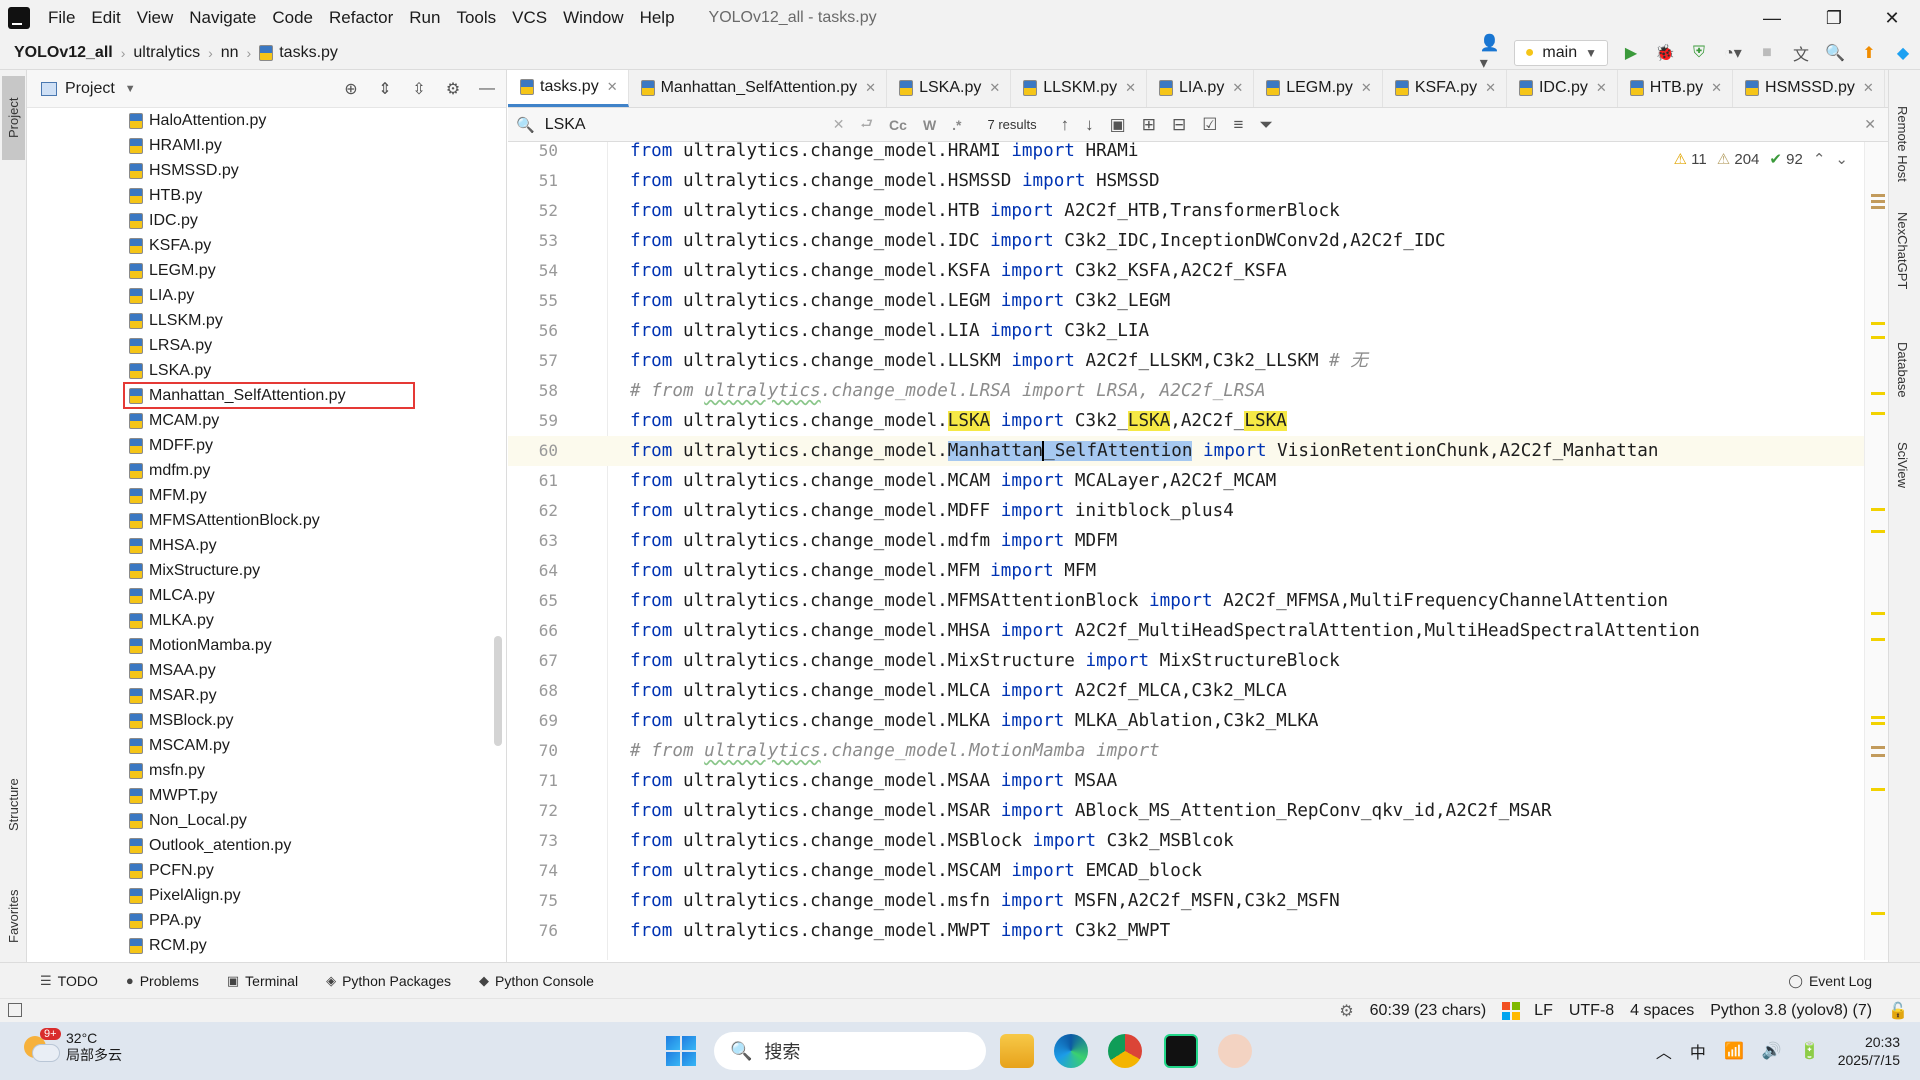 The image size is (1920, 1080). Describe the element at coordinates (681, 1051) in the screenshot. I see `start-button` at that location.